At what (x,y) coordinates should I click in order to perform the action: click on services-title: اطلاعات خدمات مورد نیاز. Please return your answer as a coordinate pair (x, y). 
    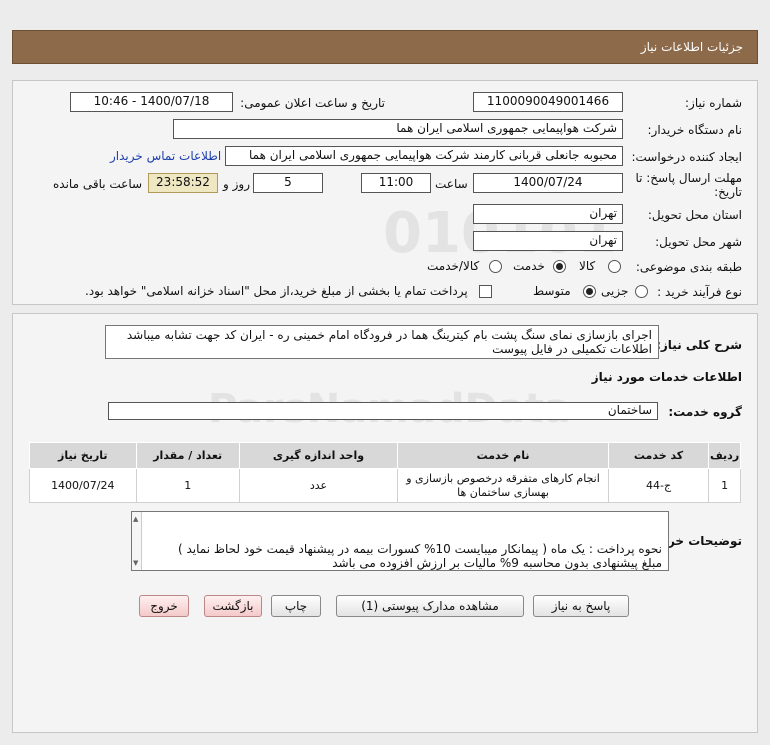
    Looking at the image, I should click on (666, 377).